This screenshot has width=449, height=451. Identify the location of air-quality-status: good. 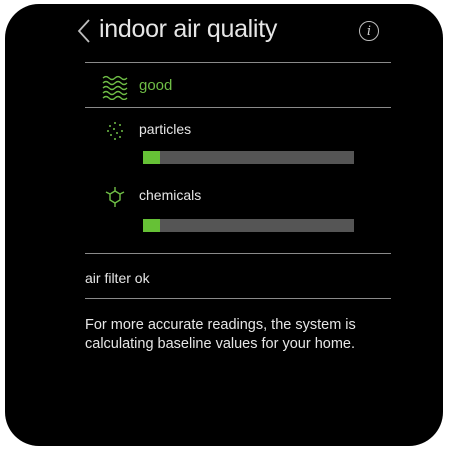
(246, 89).